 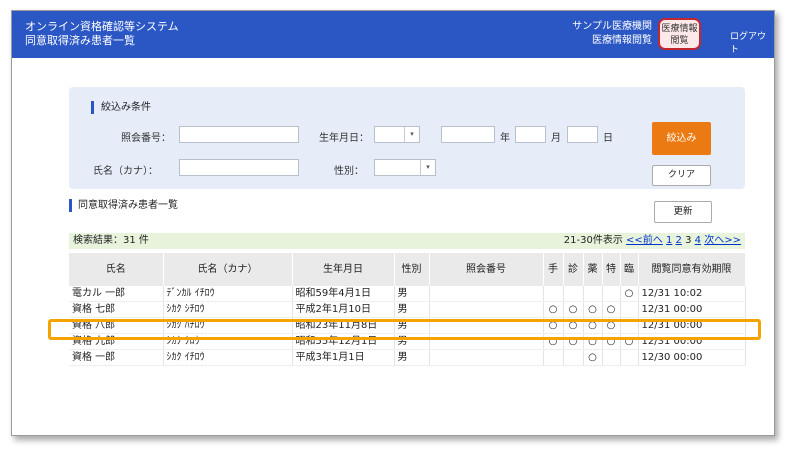 What do you see at coordinates (679, 41) in the screenshot?
I see `medical-info-label-2: 閲覧` at bounding box center [679, 41].